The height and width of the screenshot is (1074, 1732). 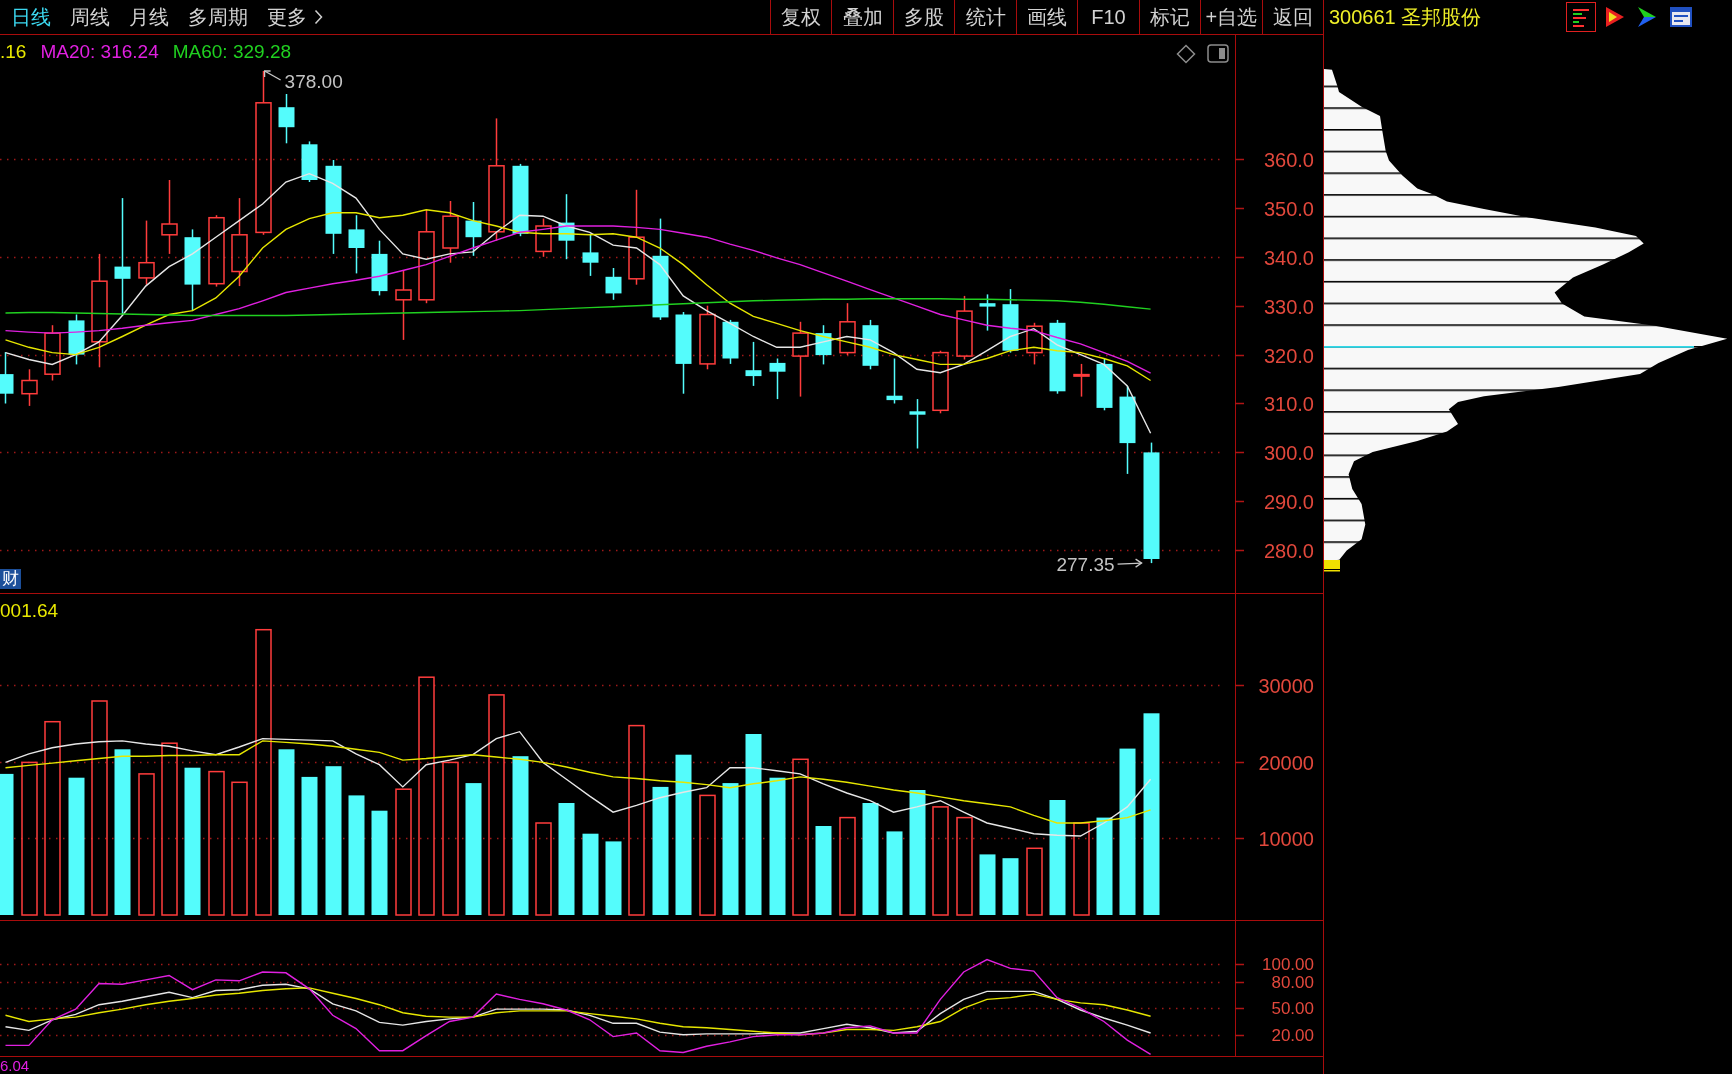 What do you see at coordinates (313, 81) in the screenshot?
I see `high-price-label: 378.00` at bounding box center [313, 81].